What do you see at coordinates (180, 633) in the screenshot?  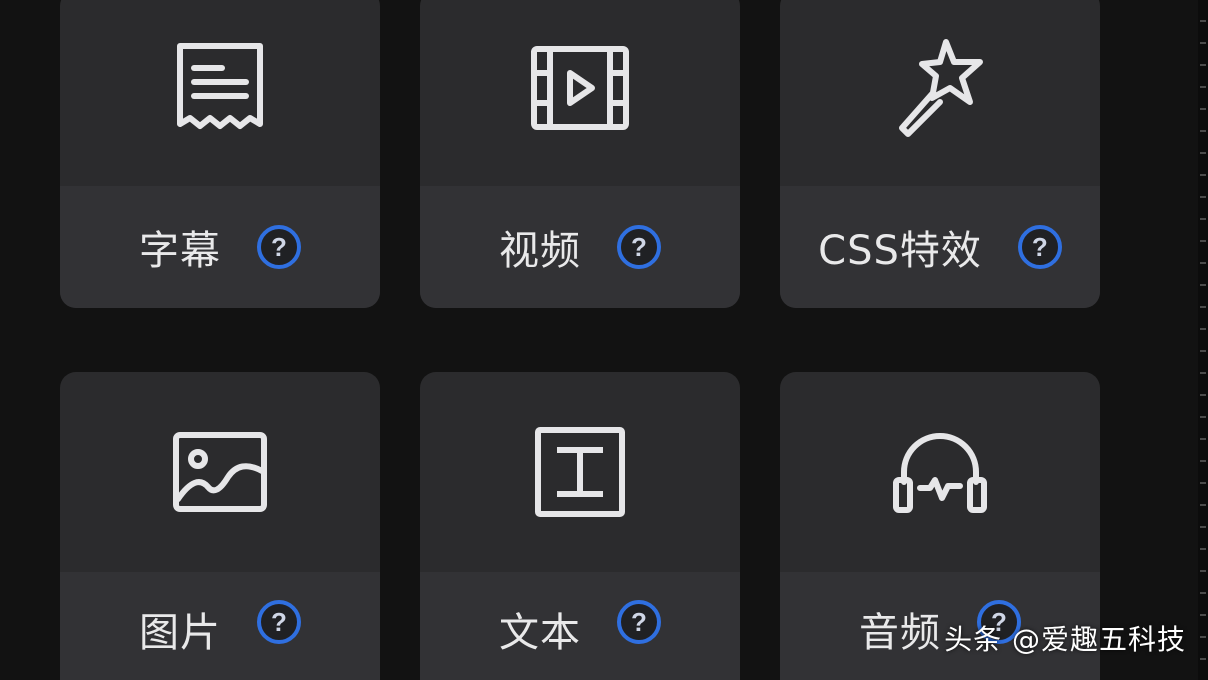 I see `tile-label: 图片` at bounding box center [180, 633].